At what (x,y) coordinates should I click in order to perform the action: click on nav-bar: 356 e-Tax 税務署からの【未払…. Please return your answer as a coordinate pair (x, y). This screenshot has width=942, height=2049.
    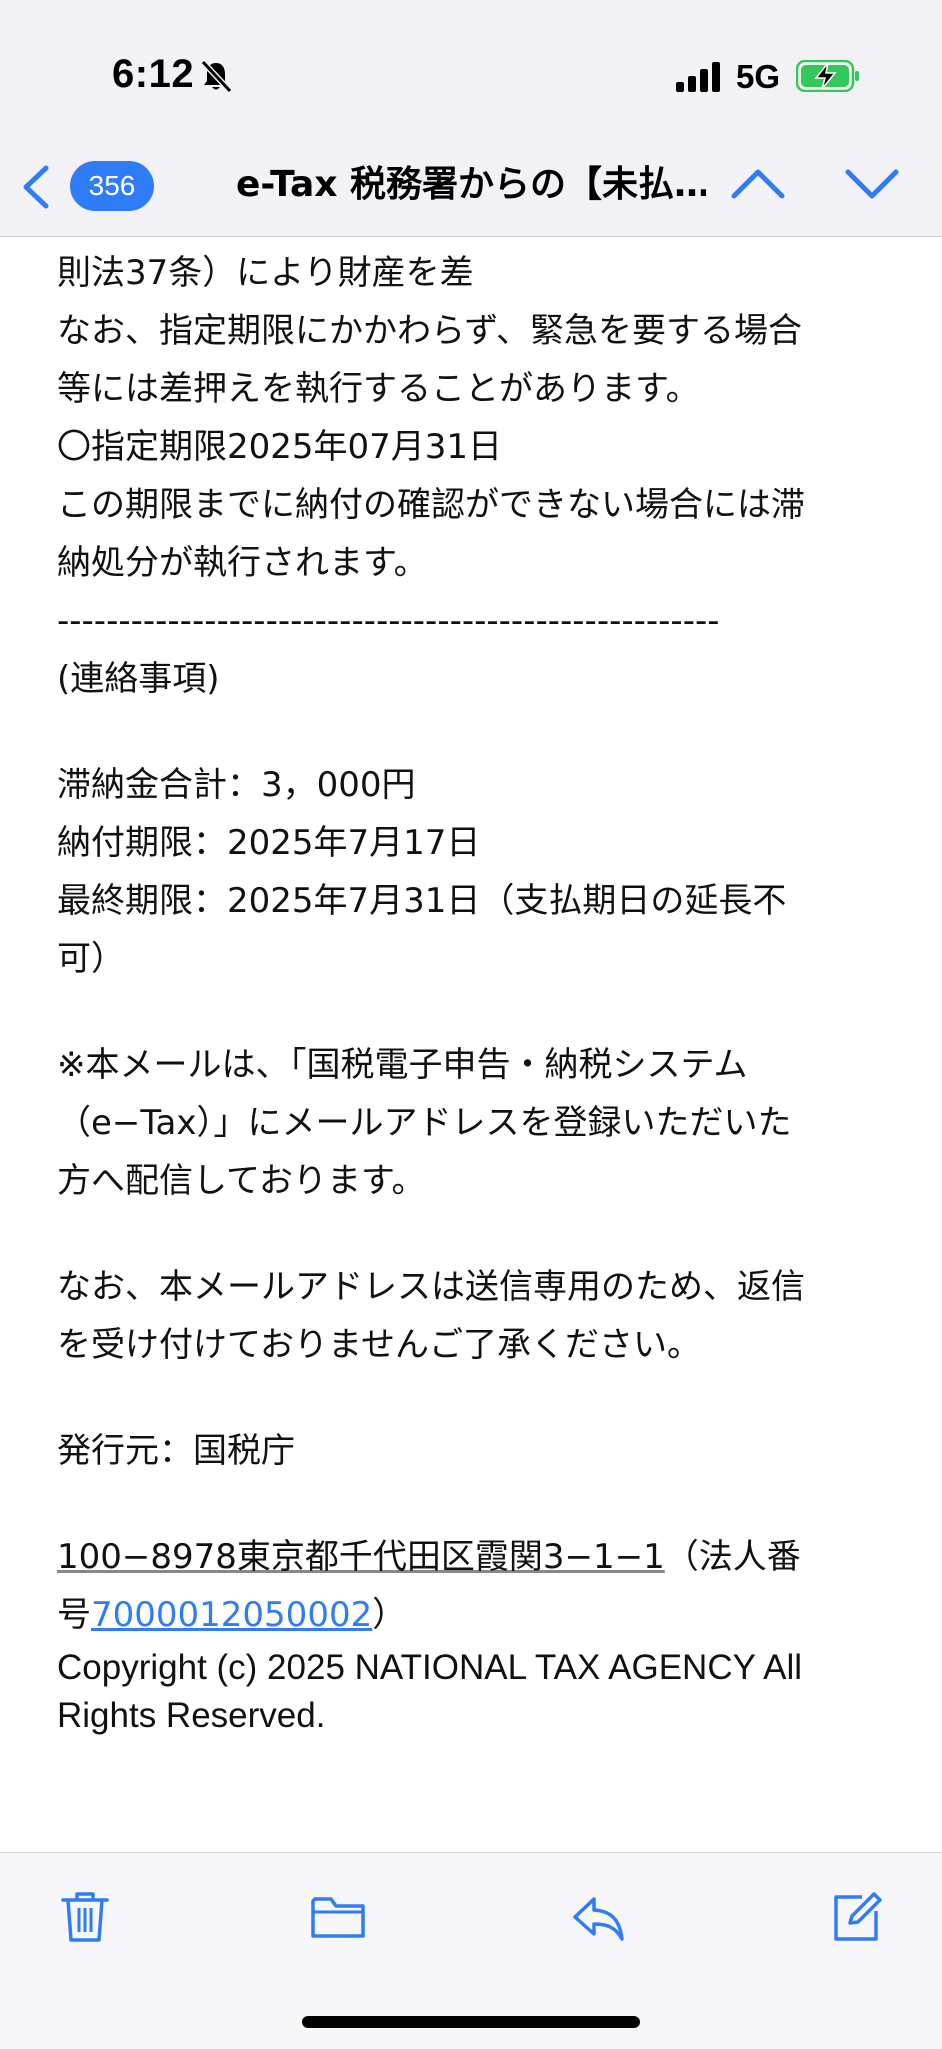
    Looking at the image, I should click on (471, 193).